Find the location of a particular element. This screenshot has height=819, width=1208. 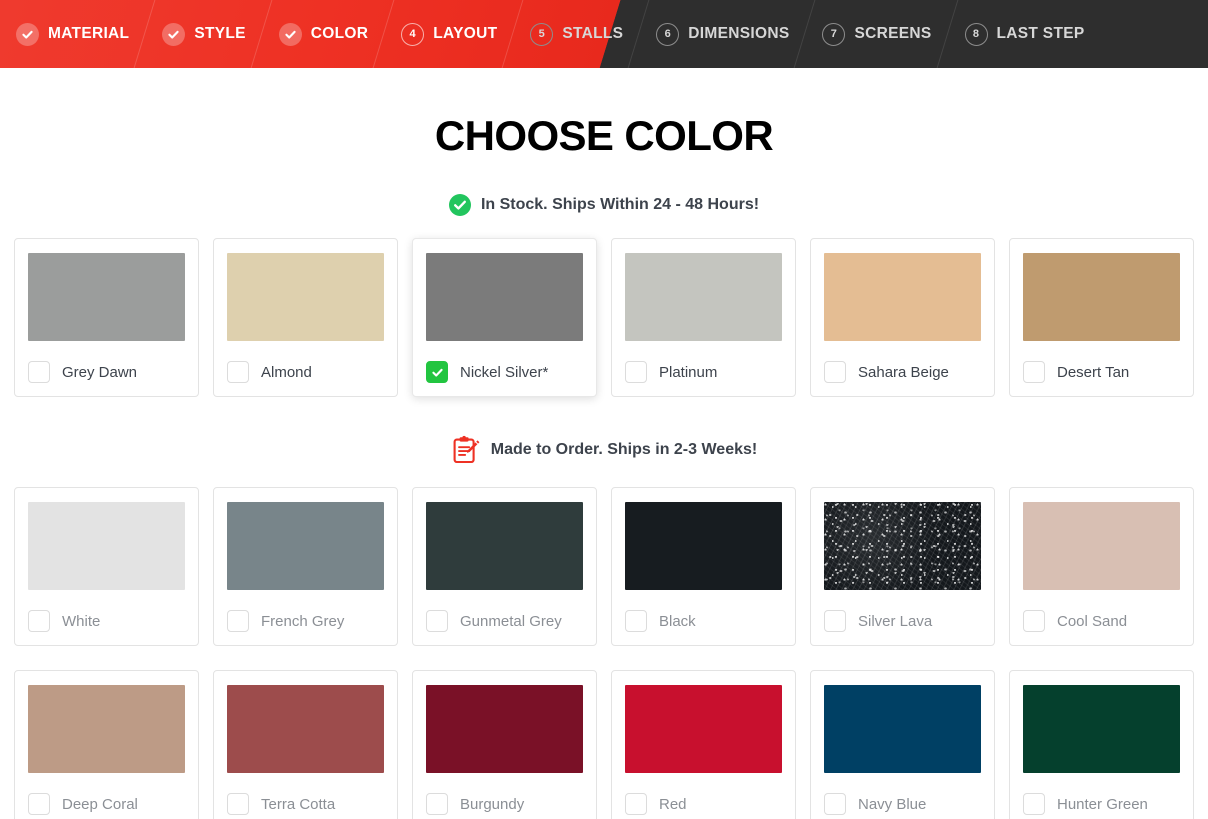

in-stock-notice-text: In Stock. Ships Within 24 - 48 Hours! is located at coordinates (620, 204).